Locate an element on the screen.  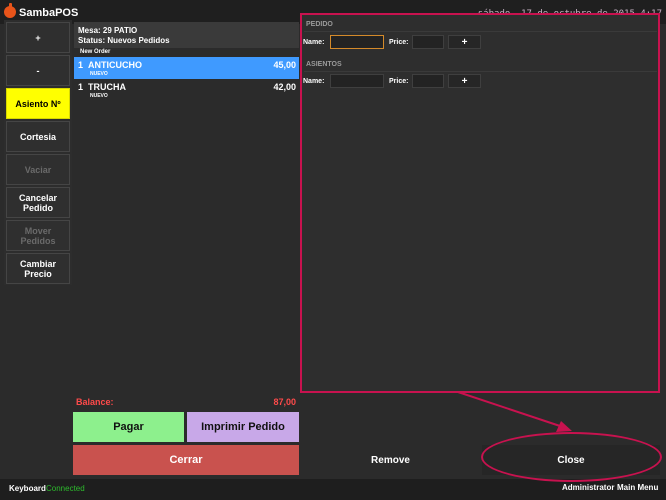
annotation-ellipse is located at coordinates (571, 457).